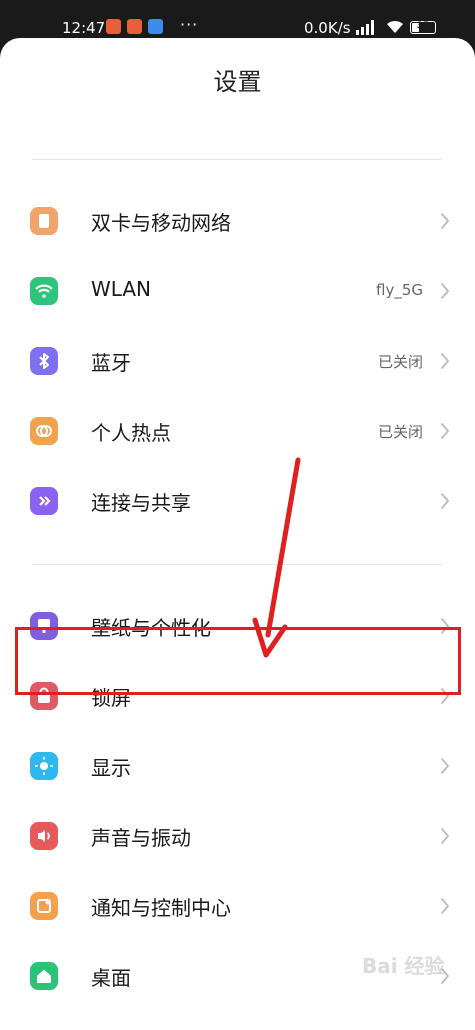 This screenshot has width=475, height=1030. I want to click on home-icon, so click(44, 976).